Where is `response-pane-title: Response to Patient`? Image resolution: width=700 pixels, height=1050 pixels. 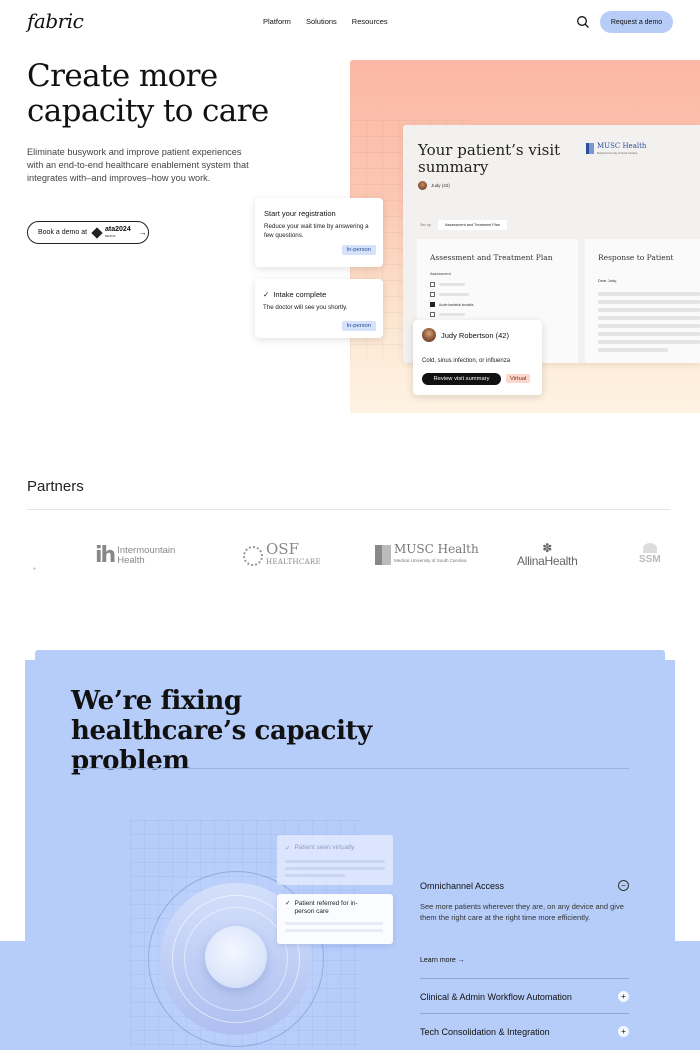
response-pane-title: Response to Patient is located at coordinates (636, 257).